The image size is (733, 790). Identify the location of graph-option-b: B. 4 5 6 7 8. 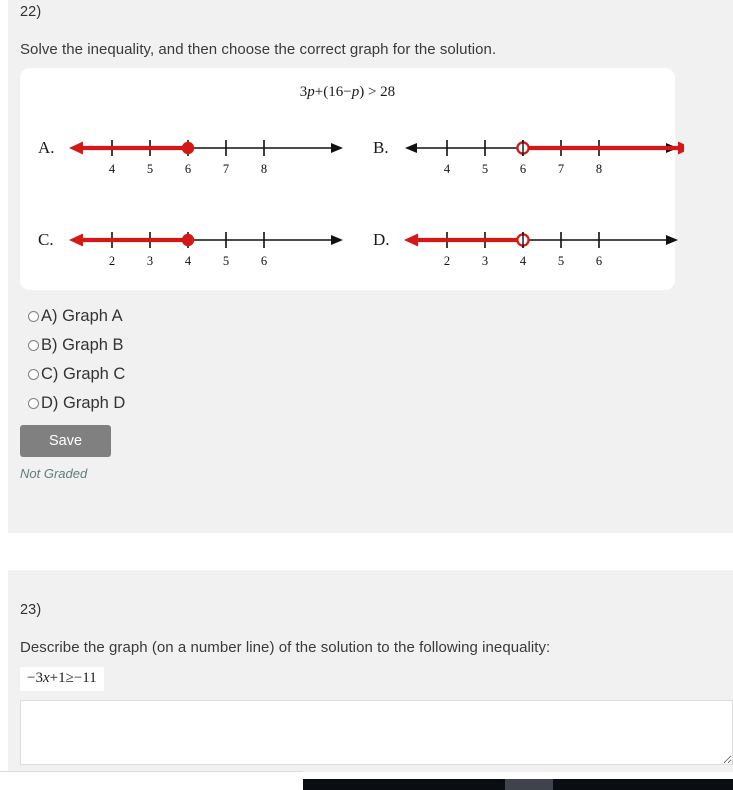
(528, 155).